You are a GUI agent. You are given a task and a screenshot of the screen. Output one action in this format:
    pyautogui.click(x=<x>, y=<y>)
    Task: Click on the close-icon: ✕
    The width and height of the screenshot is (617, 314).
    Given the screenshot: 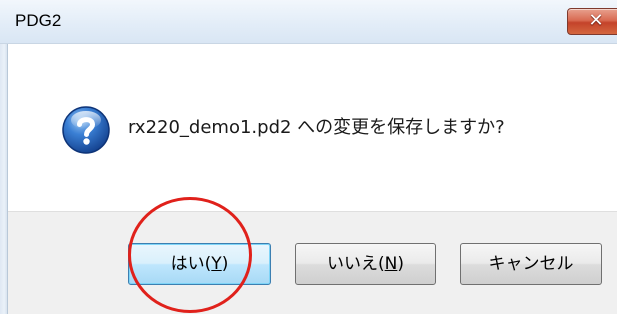 What is the action you would take?
    pyautogui.click(x=596, y=20)
    